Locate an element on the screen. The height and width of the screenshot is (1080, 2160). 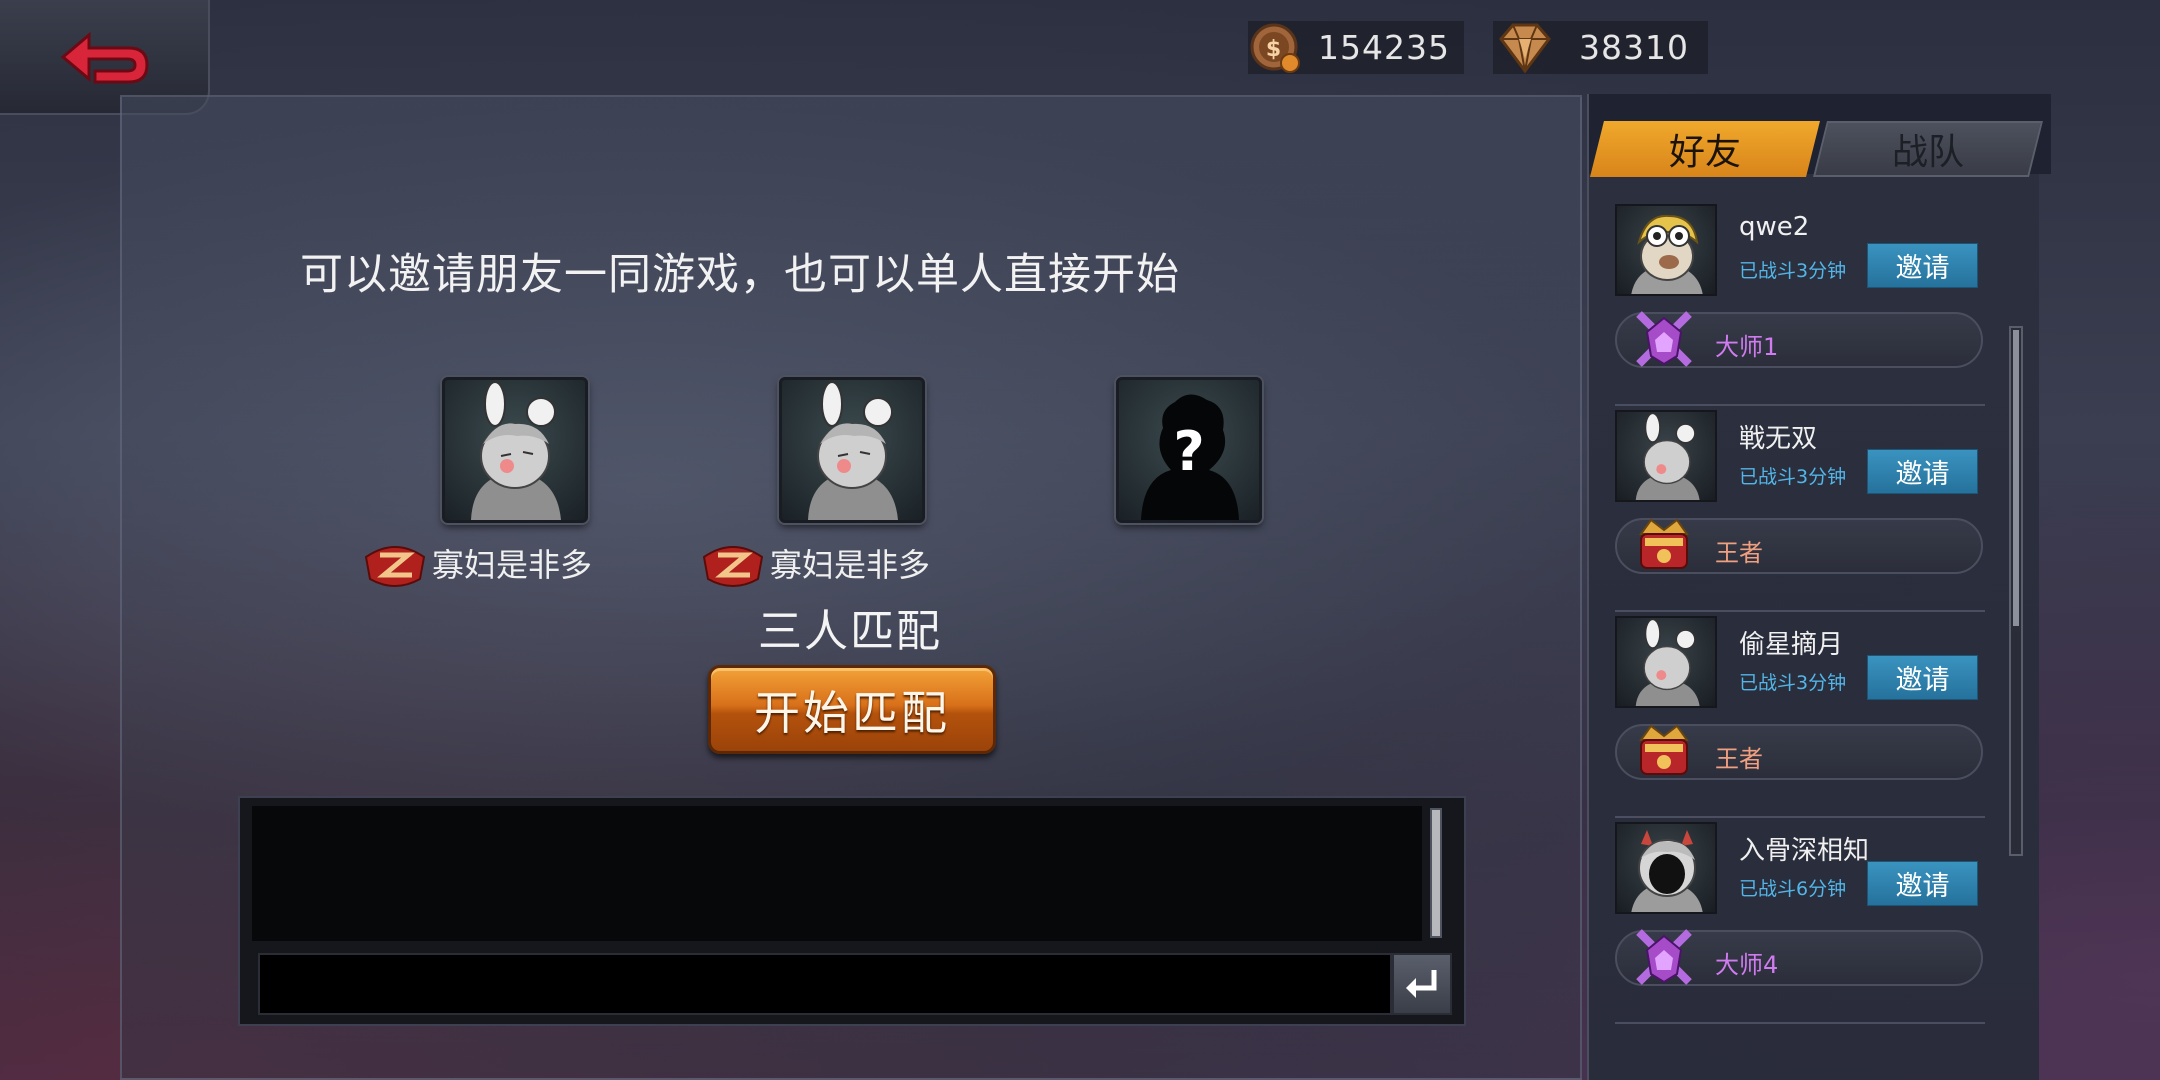
friend-rank: 大师4 is located at coordinates (1799, 957).